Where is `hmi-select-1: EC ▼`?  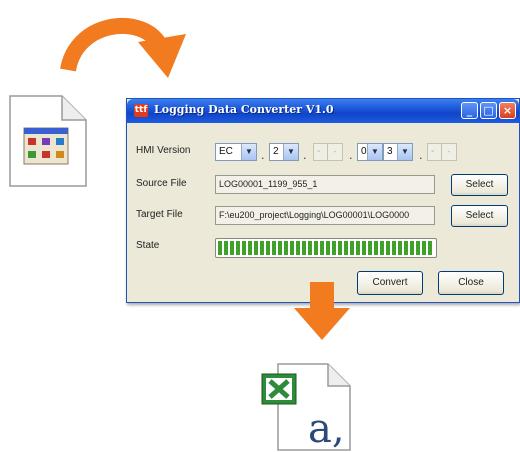 hmi-select-1: EC ▼ is located at coordinates (236, 152).